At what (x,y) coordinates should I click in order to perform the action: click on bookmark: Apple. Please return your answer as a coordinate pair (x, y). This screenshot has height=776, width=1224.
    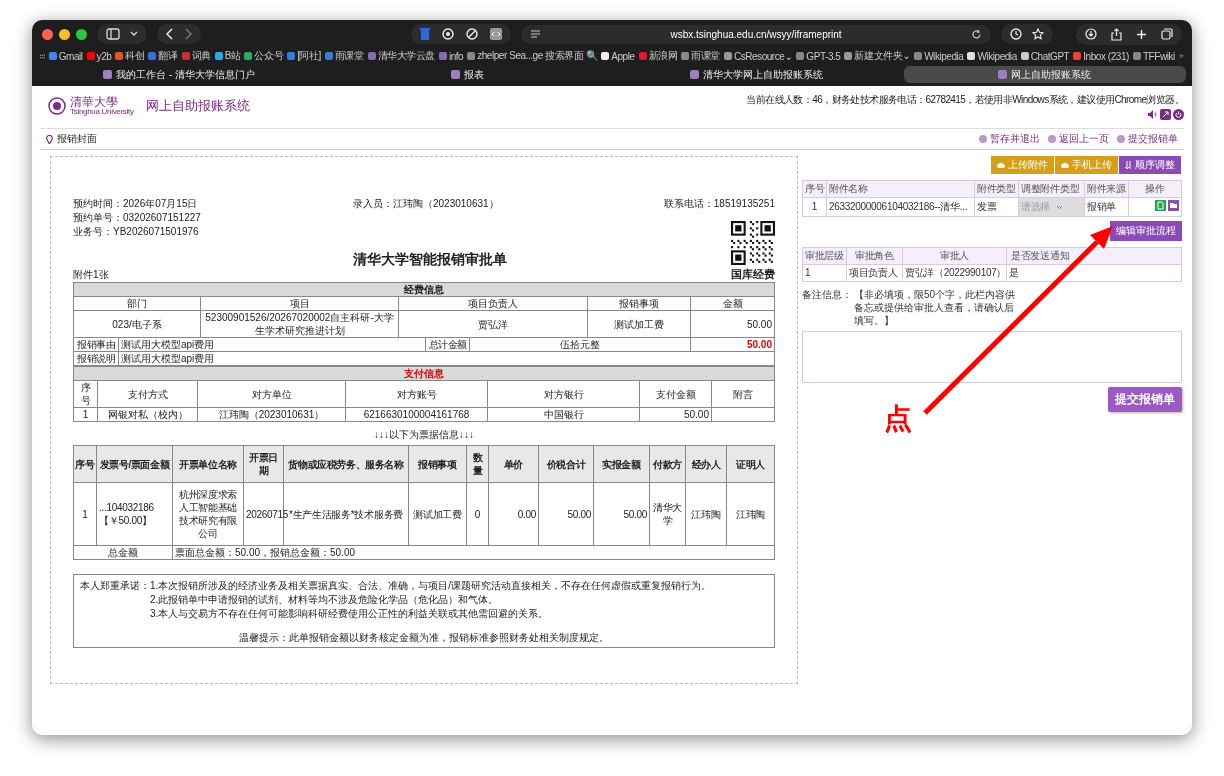
    Looking at the image, I should click on (618, 56).